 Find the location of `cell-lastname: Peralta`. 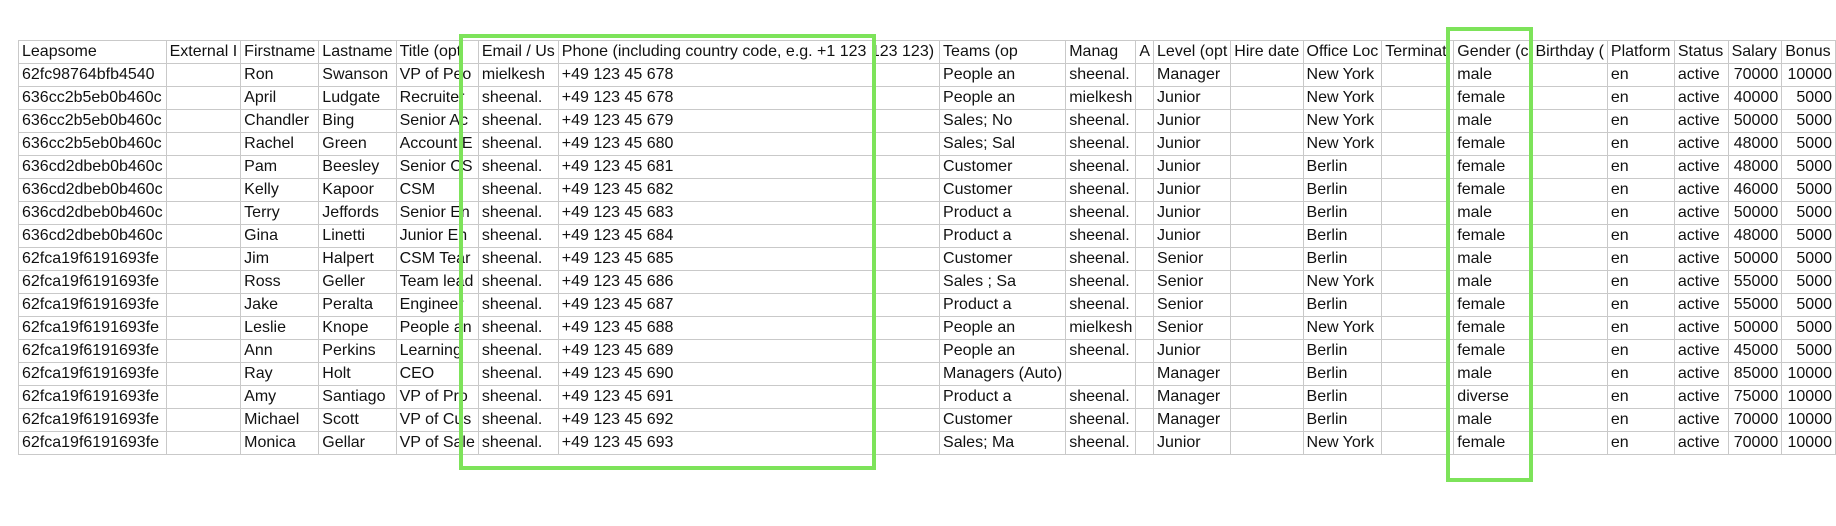

cell-lastname: Peralta is located at coordinates (357, 305).